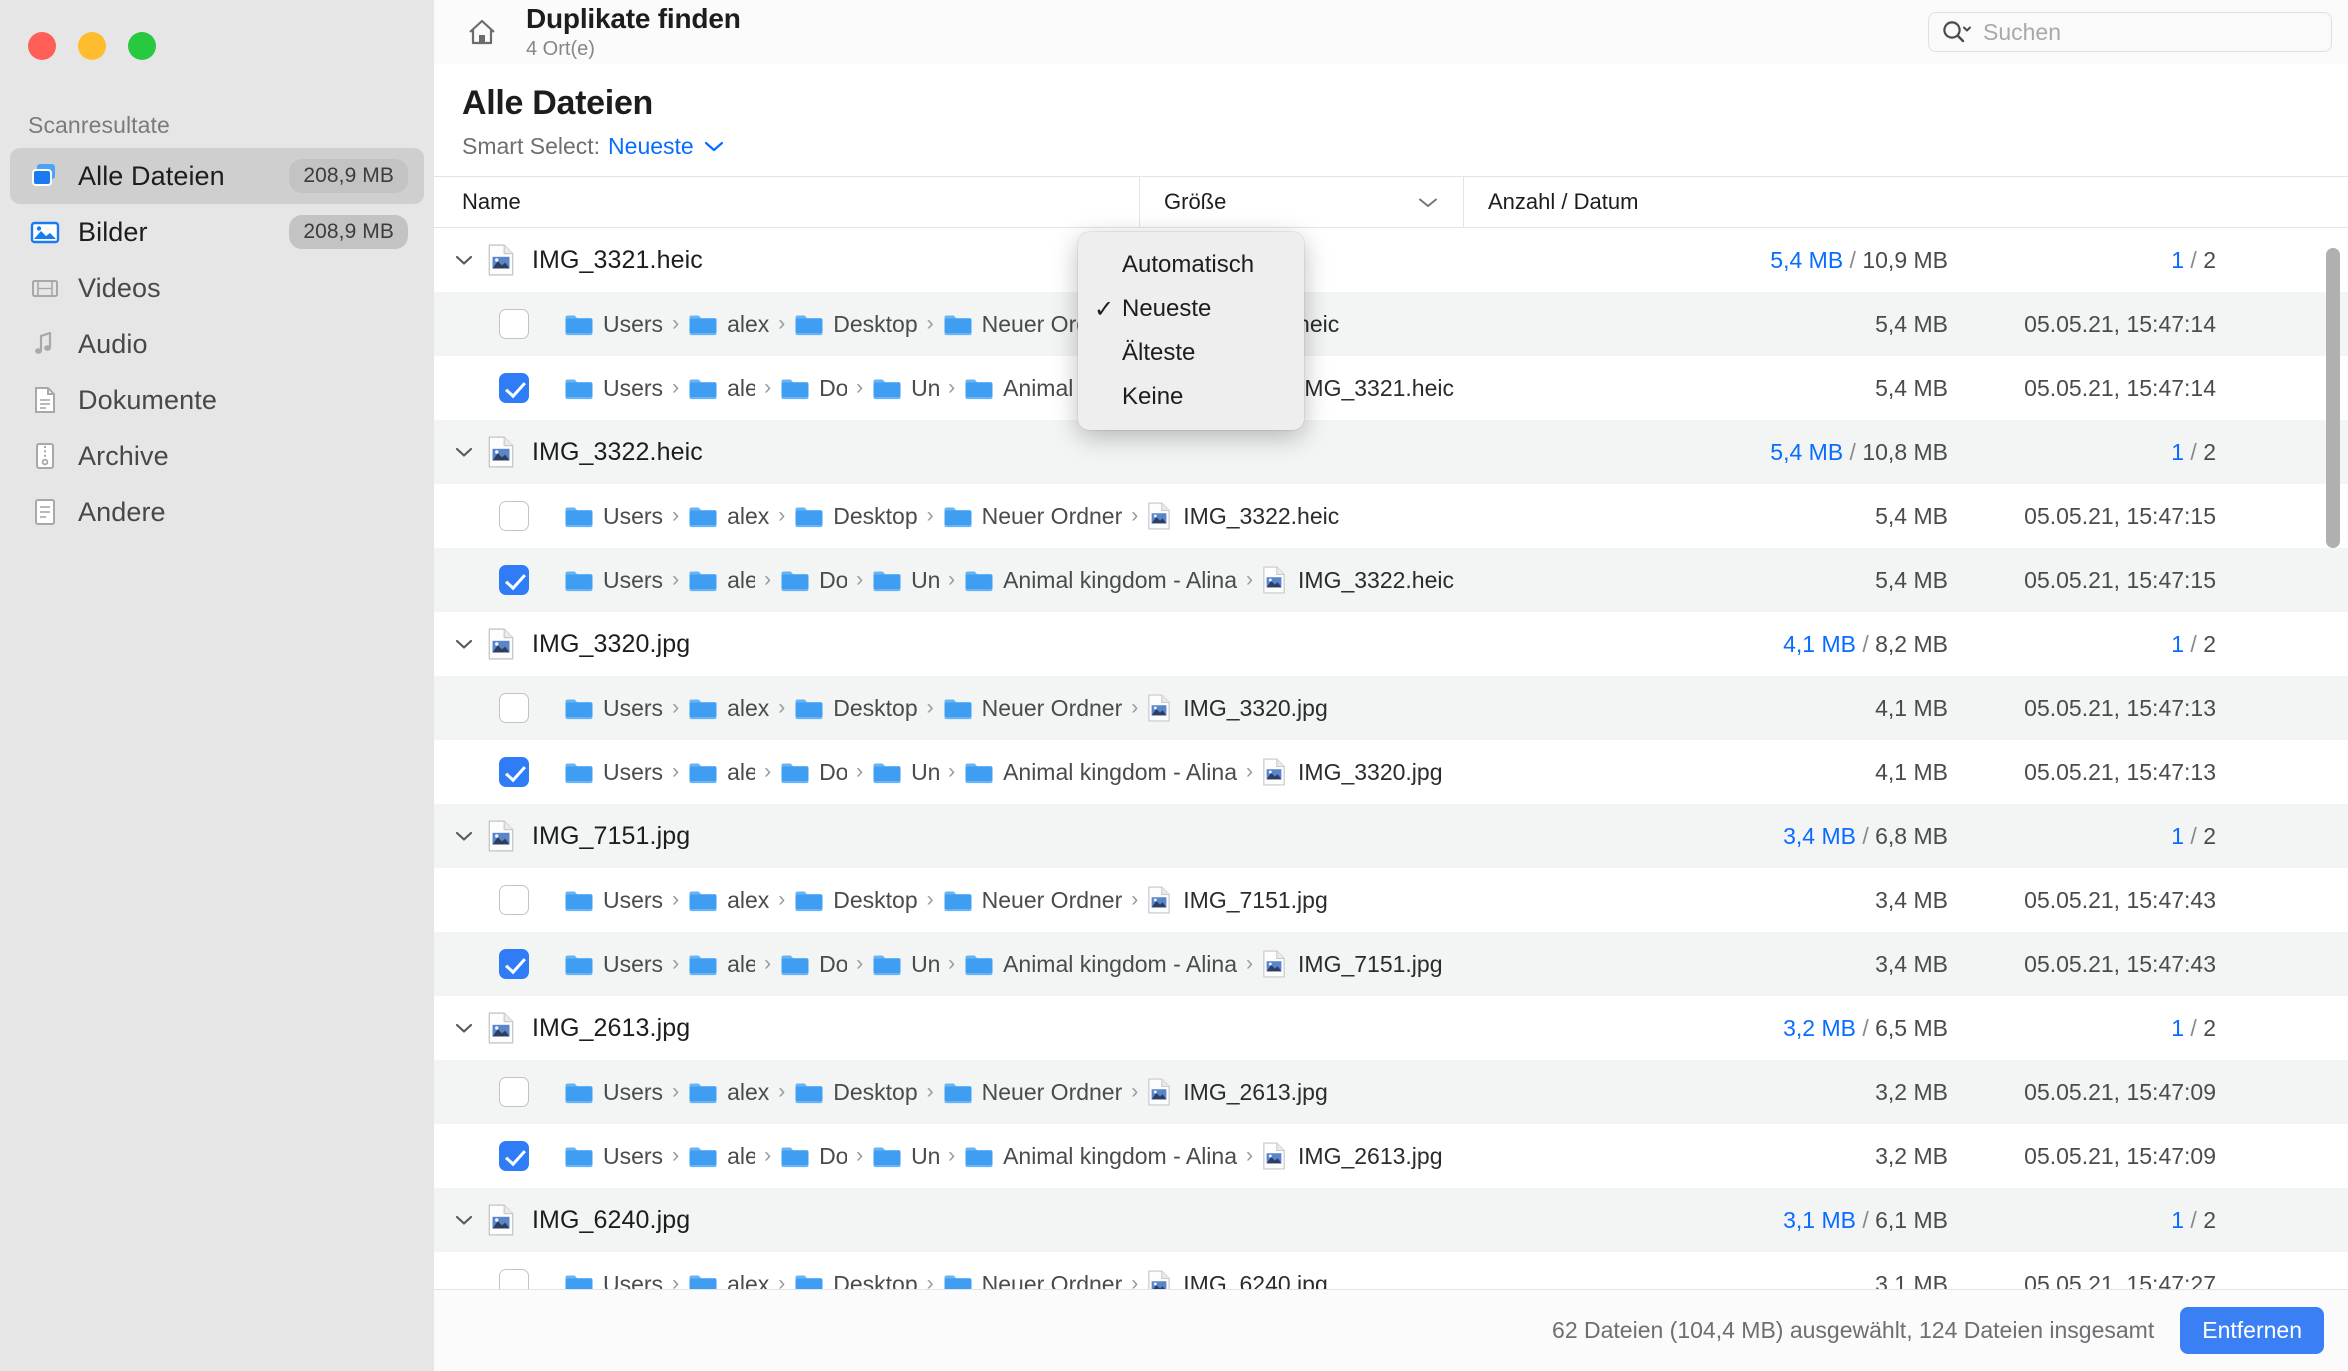 This screenshot has width=2348, height=1371. What do you see at coordinates (1352, 1156) in the screenshot?
I see `breadcrumb-file: IMG_2613.jpg` at bounding box center [1352, 1156].